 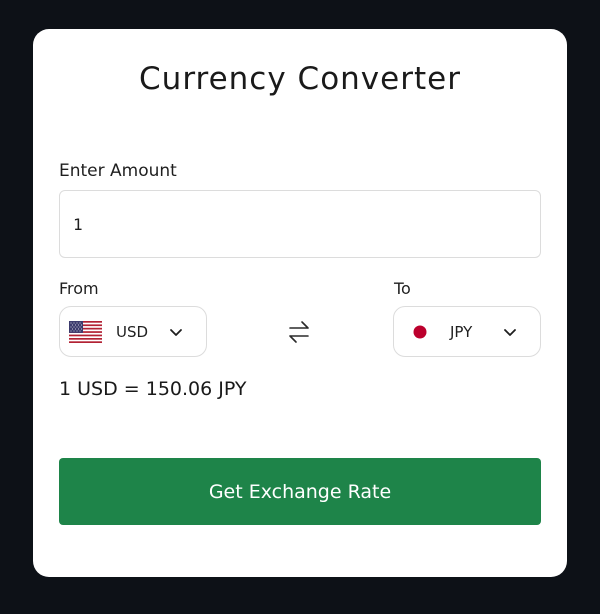 I want to click on swap-icon, so click(x=299, y=332).